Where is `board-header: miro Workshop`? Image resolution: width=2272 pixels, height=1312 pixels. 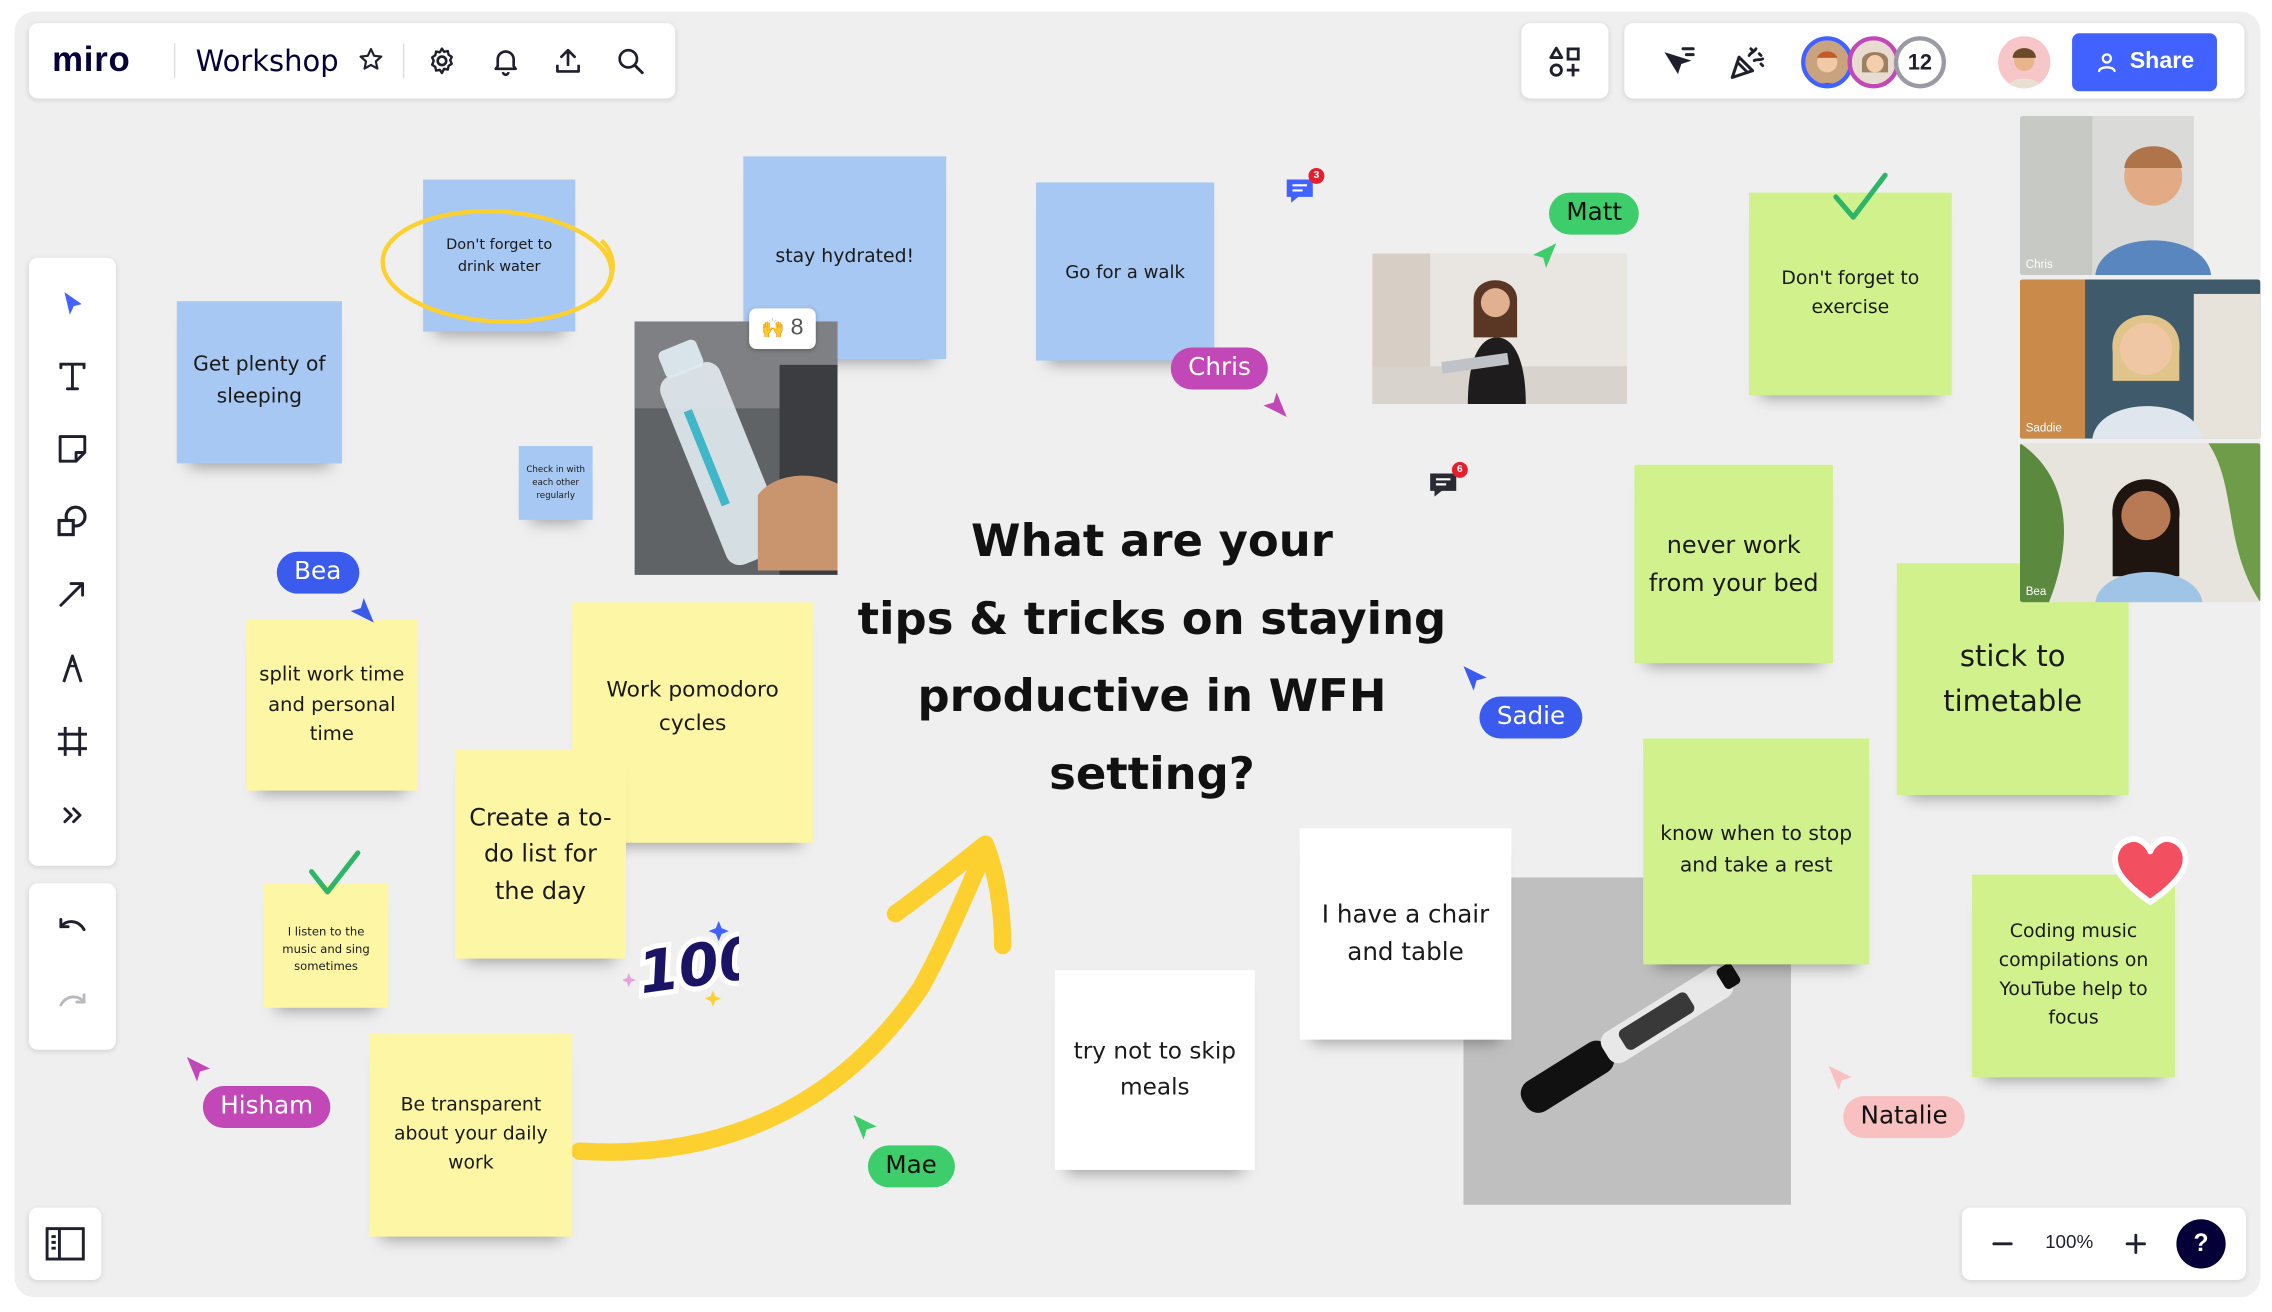
board-header: miro Workshop is located at coordinates (352, 61).